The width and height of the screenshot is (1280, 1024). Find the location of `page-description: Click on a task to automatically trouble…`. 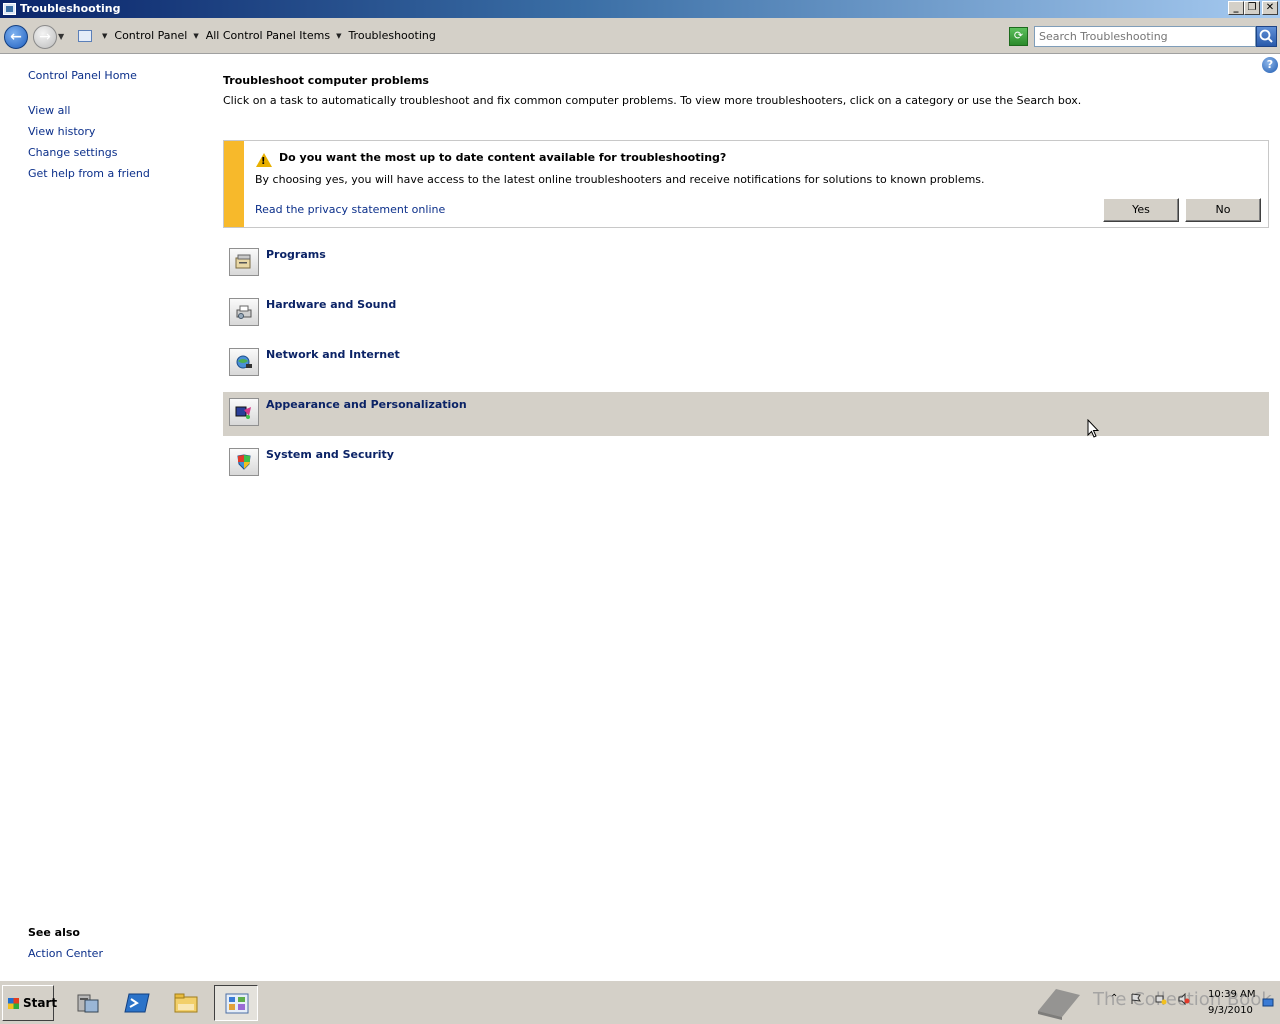

page-description: Click on a task to automatically trouble… is located at coordinates (652, 100).